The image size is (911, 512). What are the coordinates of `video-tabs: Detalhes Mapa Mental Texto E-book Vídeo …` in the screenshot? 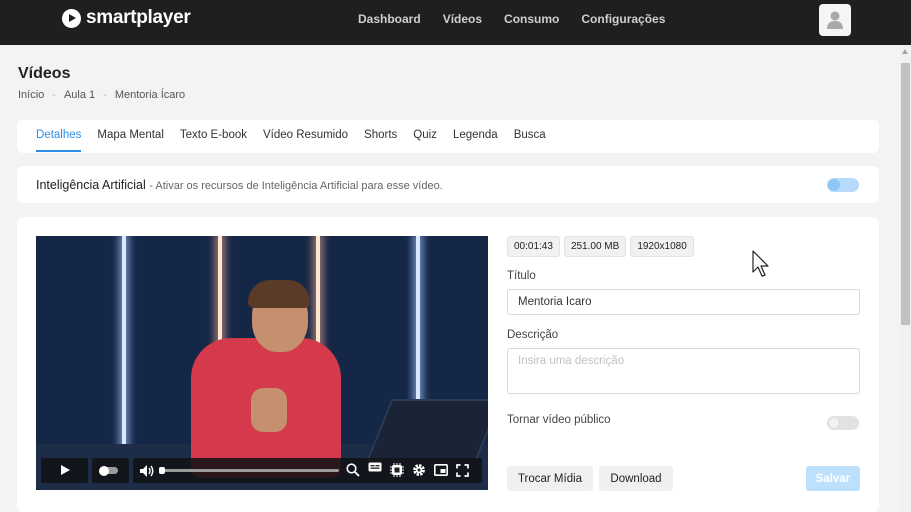 It's located at (299, 140).